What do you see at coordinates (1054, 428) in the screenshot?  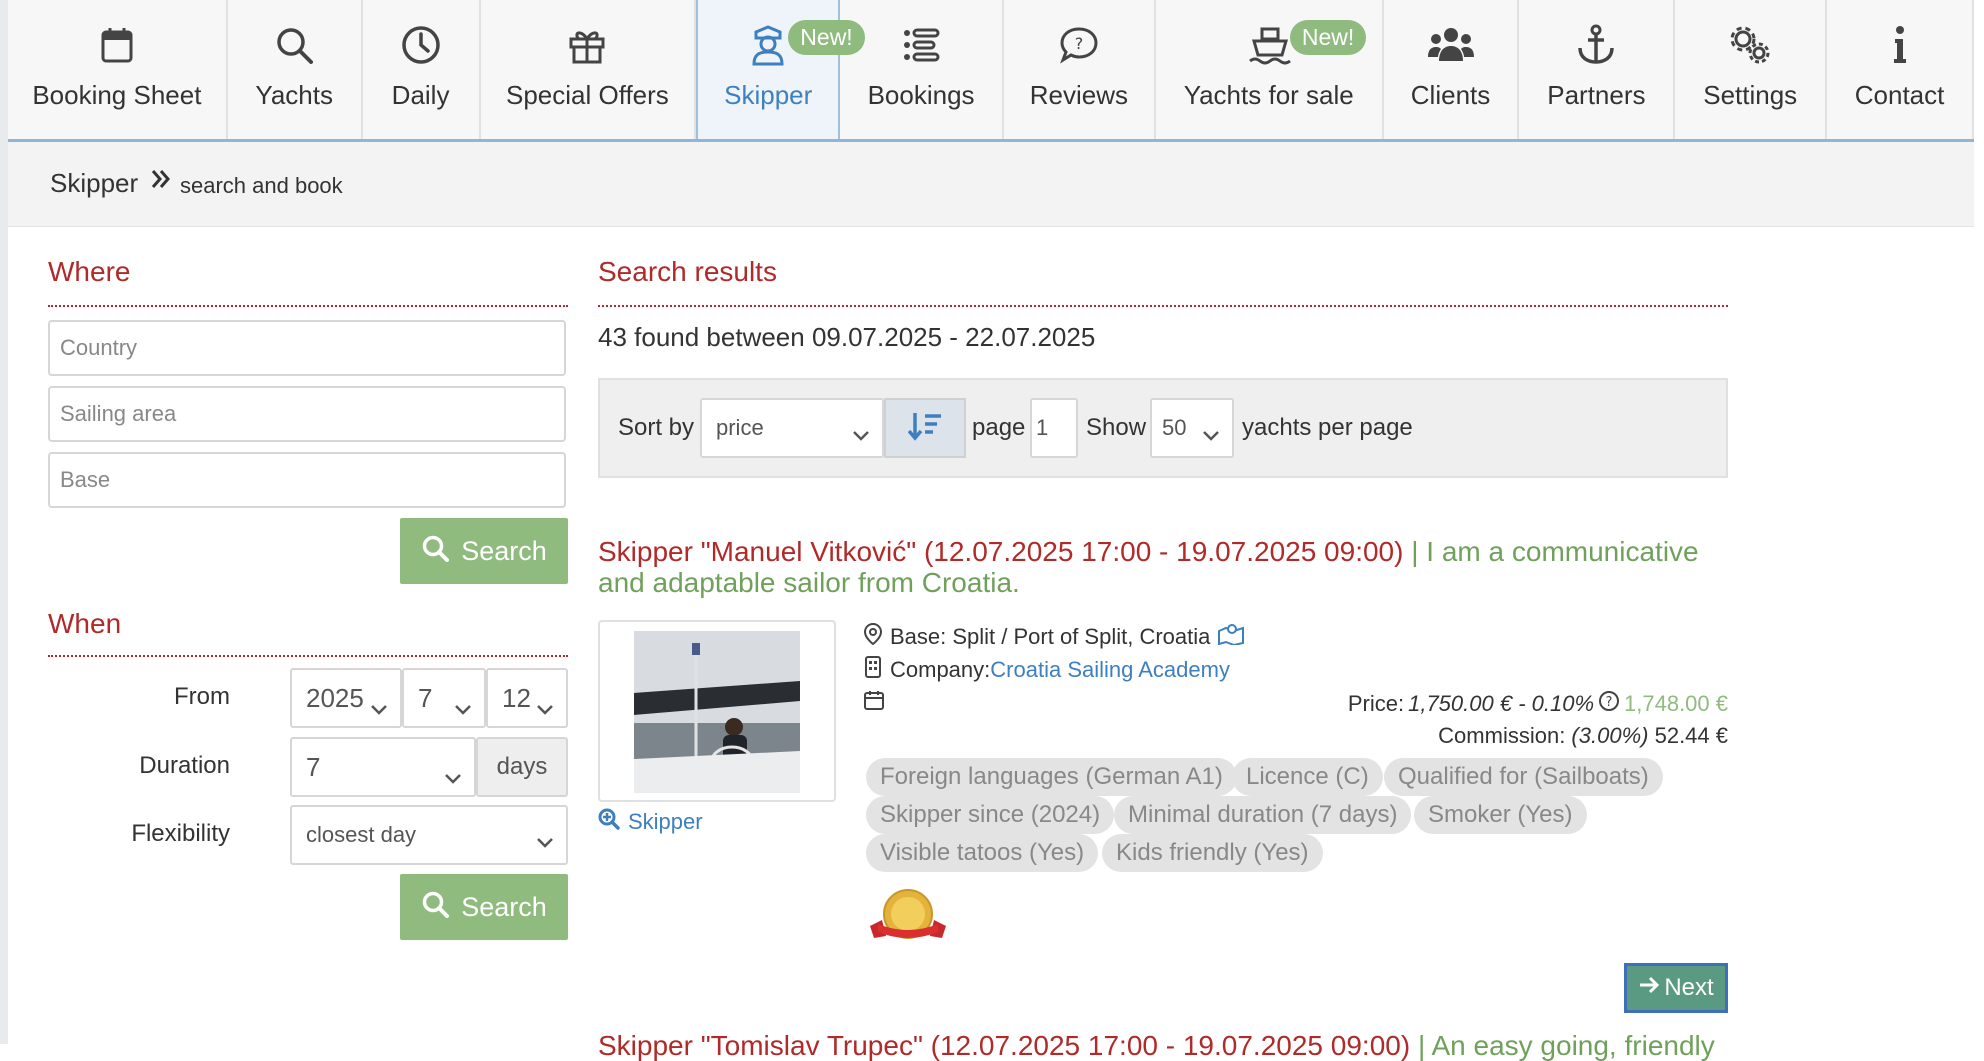 I see `page-input: 1` at bounding box center [1054, 428].